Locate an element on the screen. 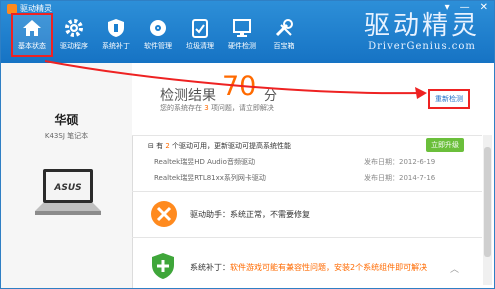  upgrade-now-button: 立即升级 is located at coordinates (445, 145).